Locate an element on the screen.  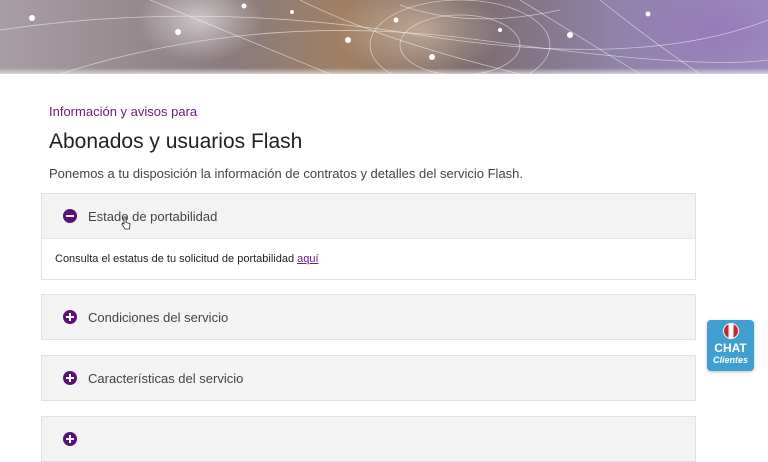
accordion-header-condiciones: Condiciones del servicio is located at coordinates (368, 317).